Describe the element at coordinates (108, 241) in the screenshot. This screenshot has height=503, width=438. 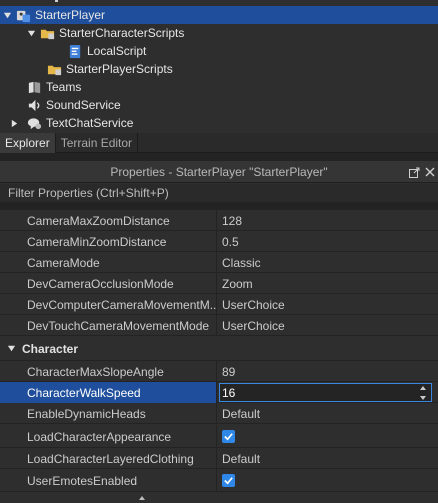
I see `property-name: CameraMinZoomDistance` at that location.